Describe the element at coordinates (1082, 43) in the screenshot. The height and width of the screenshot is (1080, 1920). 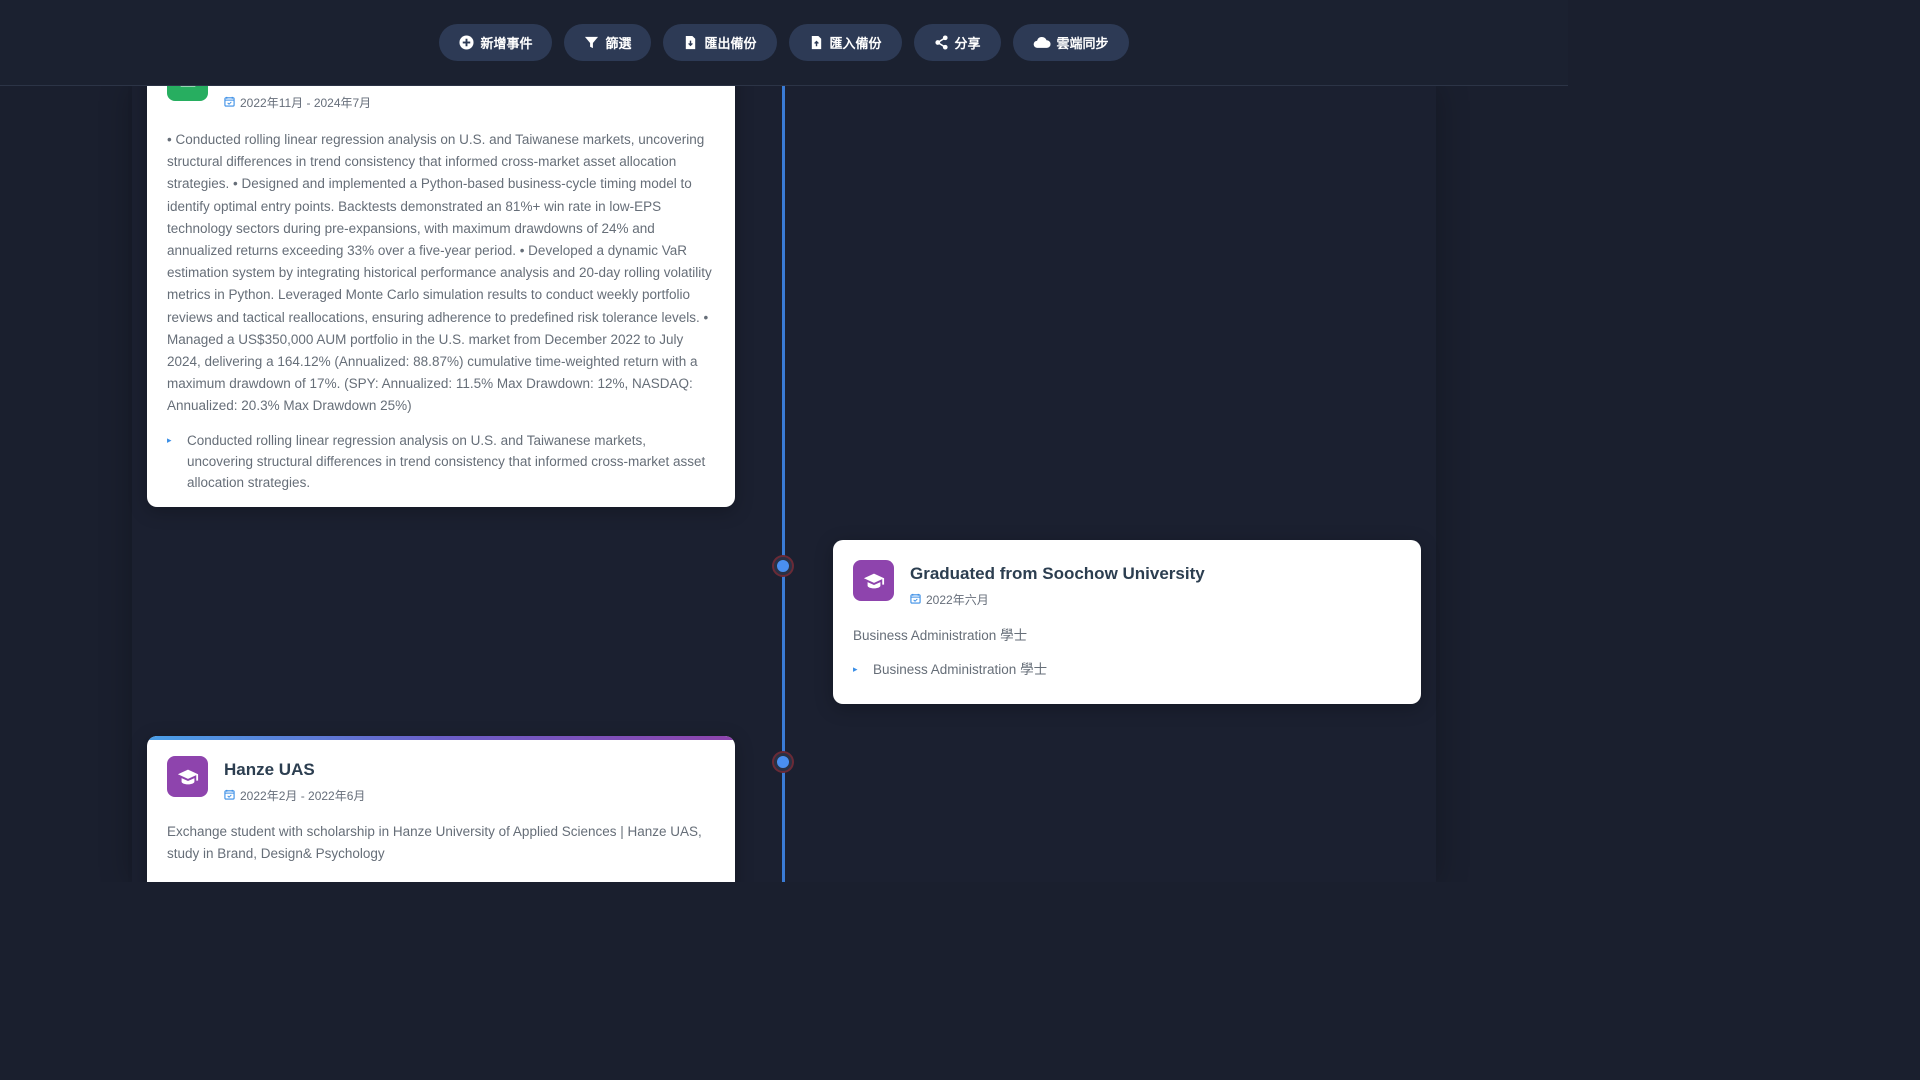
I see `cloud-sync-label: 雲端同步` at that location.